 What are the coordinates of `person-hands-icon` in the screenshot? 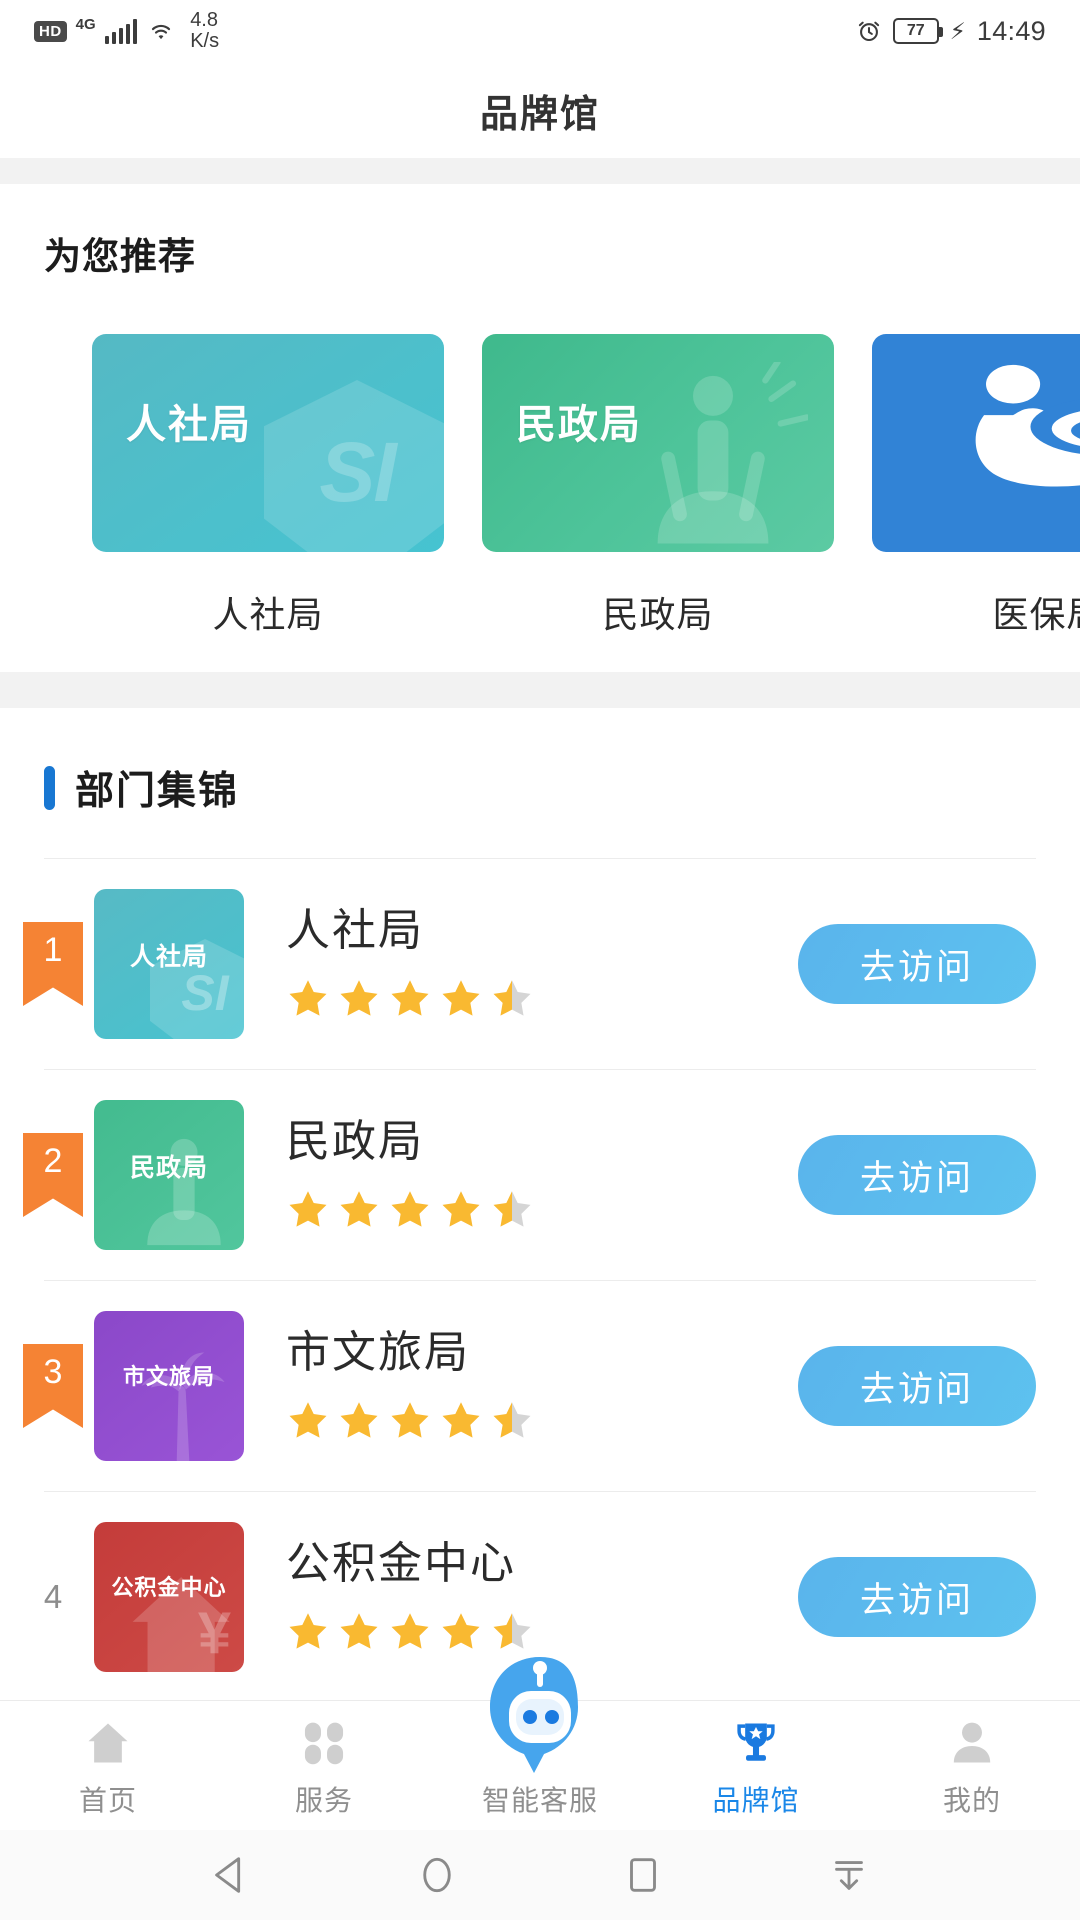 It's located at (184, 1192).